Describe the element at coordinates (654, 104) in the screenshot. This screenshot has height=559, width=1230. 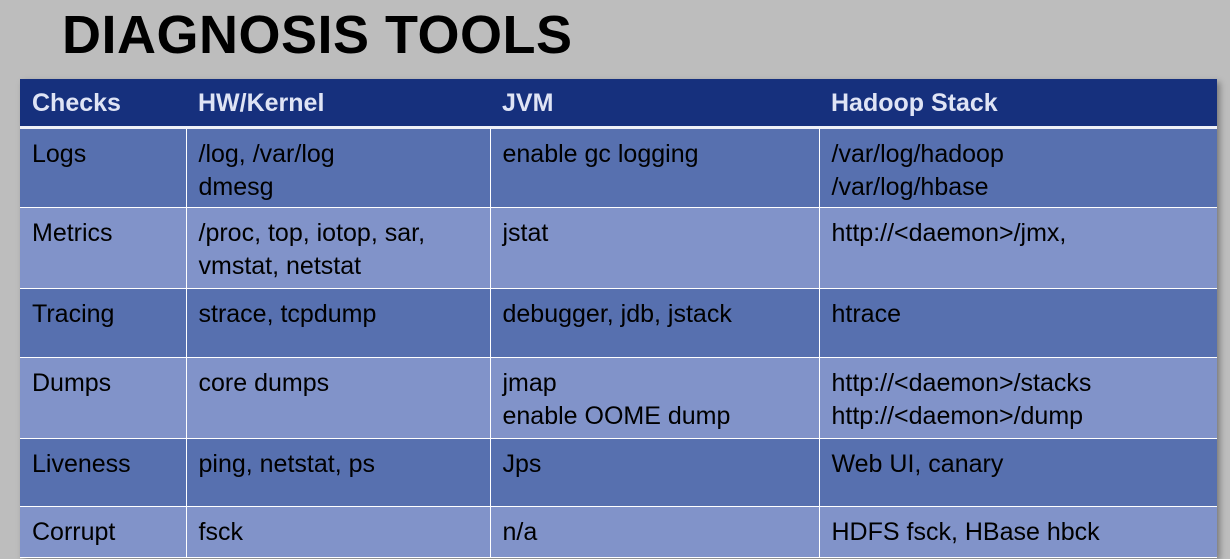
I see `header-jvm: JVM` at that location.